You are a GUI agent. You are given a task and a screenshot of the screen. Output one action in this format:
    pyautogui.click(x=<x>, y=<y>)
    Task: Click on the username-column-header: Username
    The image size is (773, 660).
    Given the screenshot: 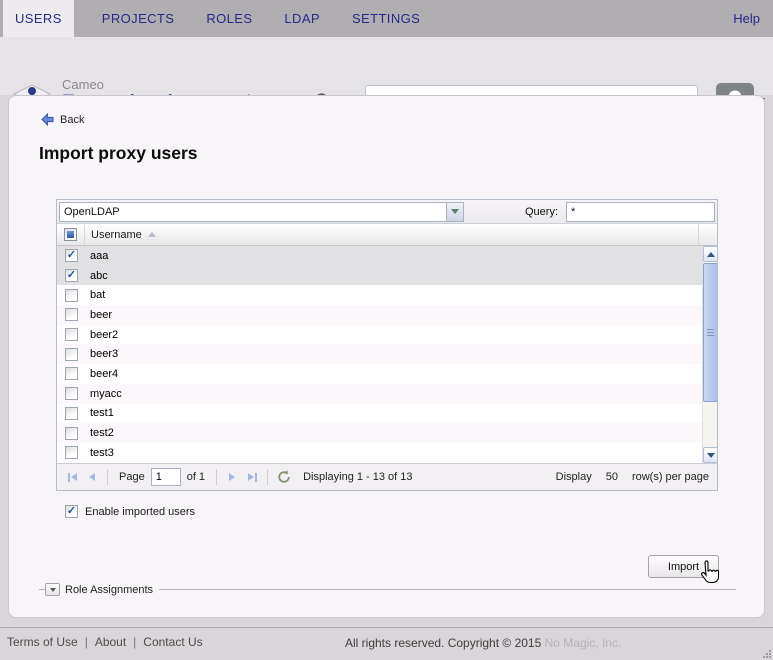 What is the action you would take?
    pyautogui.click(x=392, y=234)
    